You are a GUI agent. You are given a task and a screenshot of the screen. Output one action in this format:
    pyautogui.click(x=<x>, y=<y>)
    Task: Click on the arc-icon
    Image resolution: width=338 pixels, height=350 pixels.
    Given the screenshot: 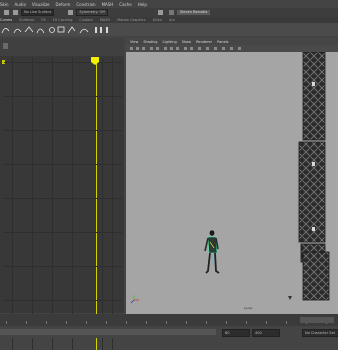 What is the action you would take?
    pyautogui.click(x=40, y=31)
    